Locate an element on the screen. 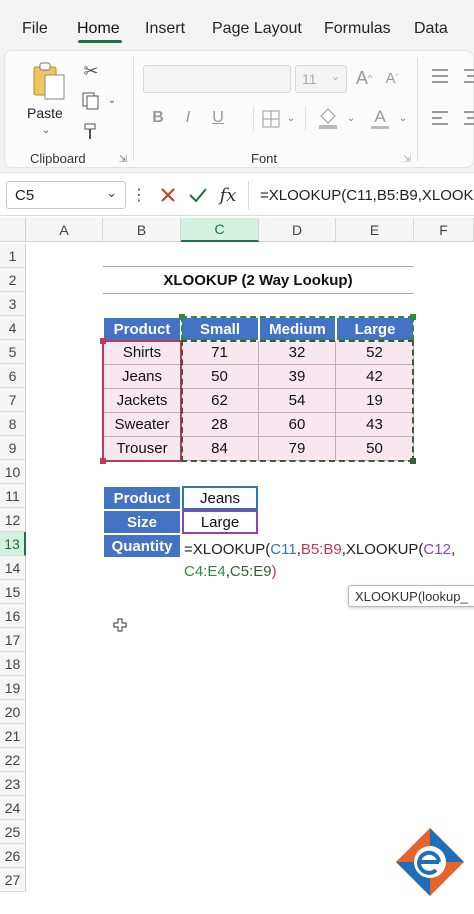  row-header: 1 is located at coordinates (13, 256).